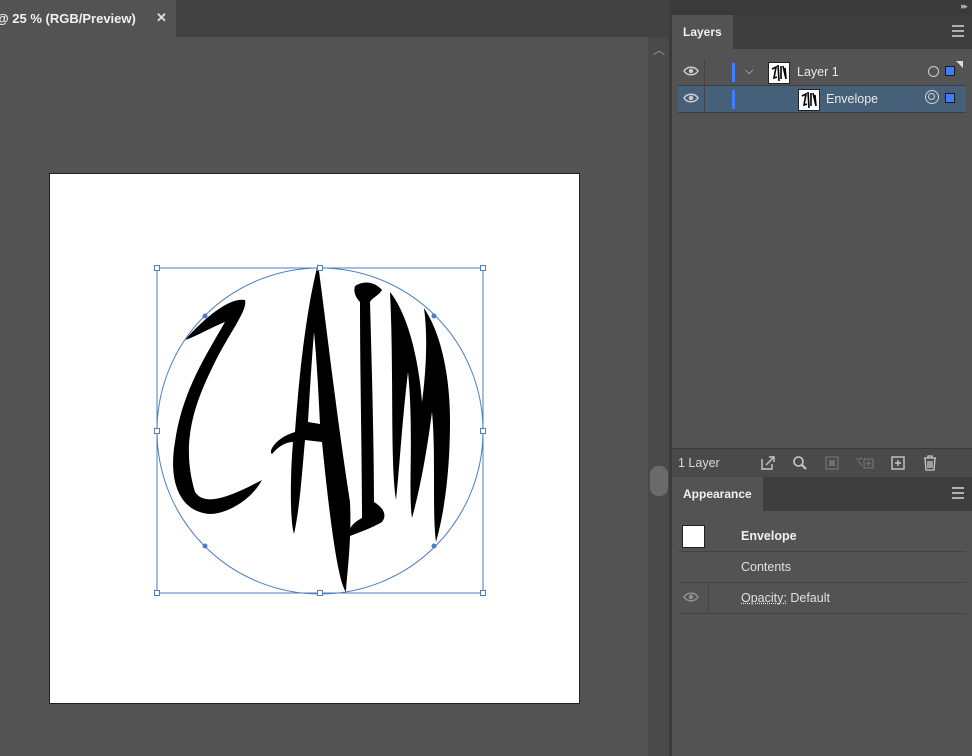  Describe the element at coordinates (769, 536) in the screenshot. I see `appearance-object-name: Envelope` at that location.